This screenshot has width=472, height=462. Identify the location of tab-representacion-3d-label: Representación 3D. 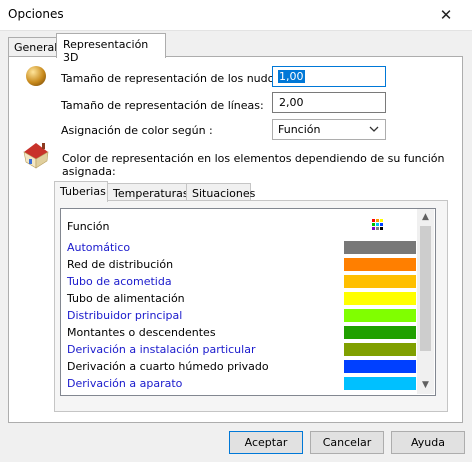
(106, 51).